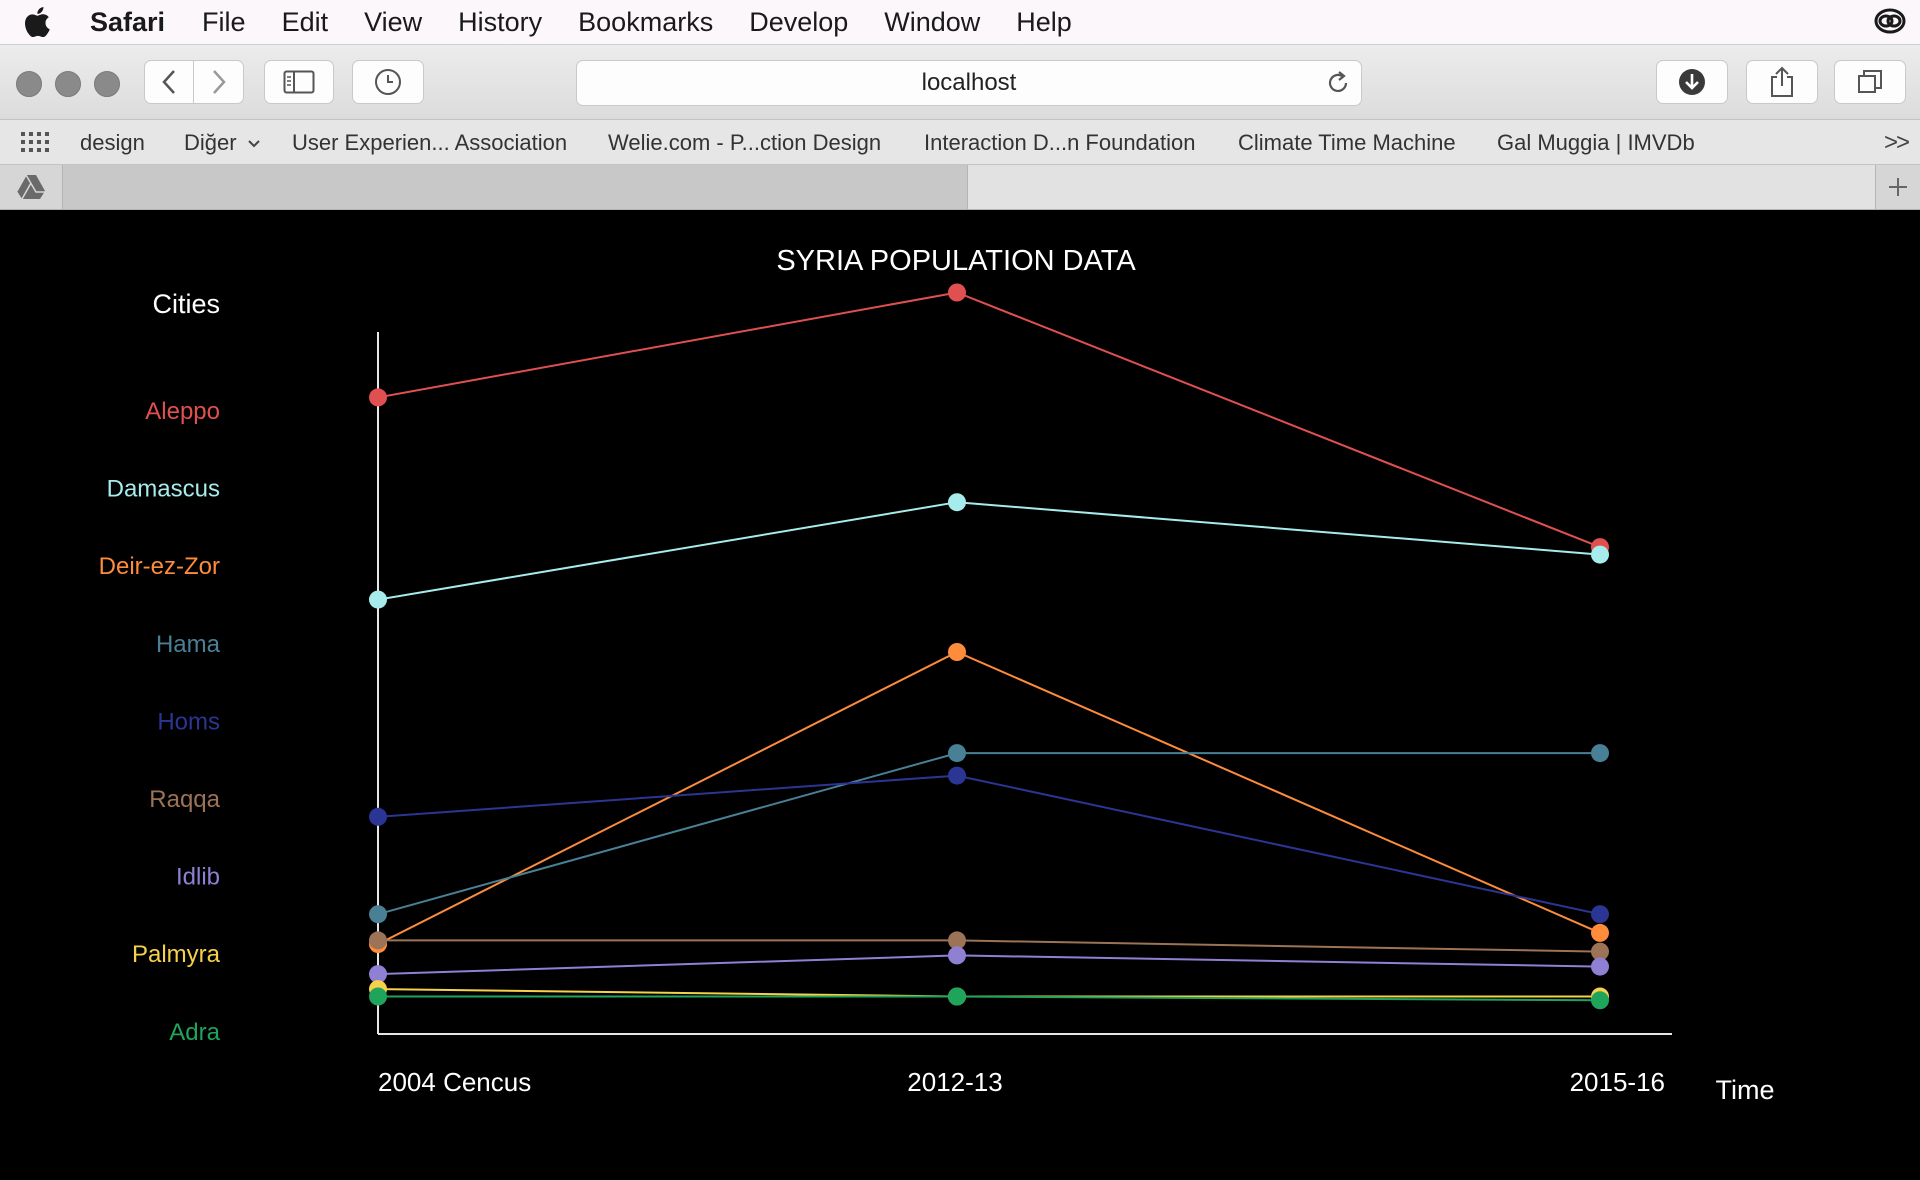 This screenshot has width=1920, height=1180. I want to click on bookmark-folder-diger: Diğer, so click(222, 143).